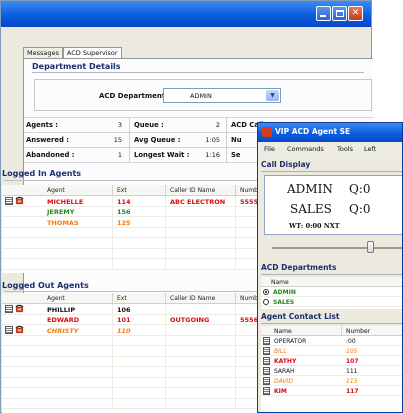  What do you see at coordinates (331, 391) in the screenshot?
I see `contact-row: KIM 117` at bounding box center [331, 391].